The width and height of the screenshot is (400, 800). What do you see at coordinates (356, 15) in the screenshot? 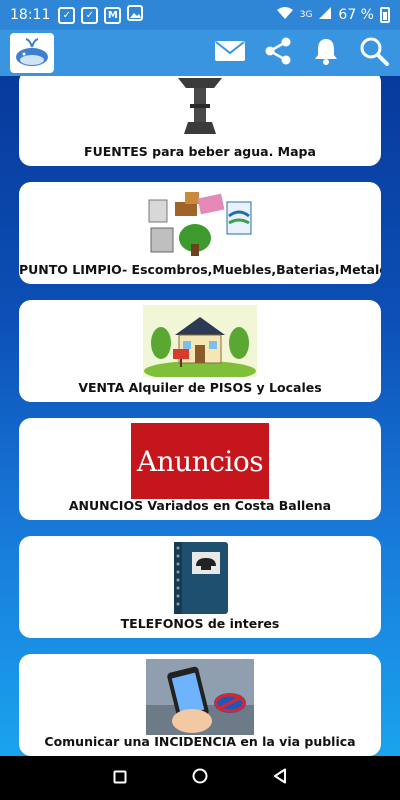
I see `battery-text: 67 %` at bounding box center [356, 15].